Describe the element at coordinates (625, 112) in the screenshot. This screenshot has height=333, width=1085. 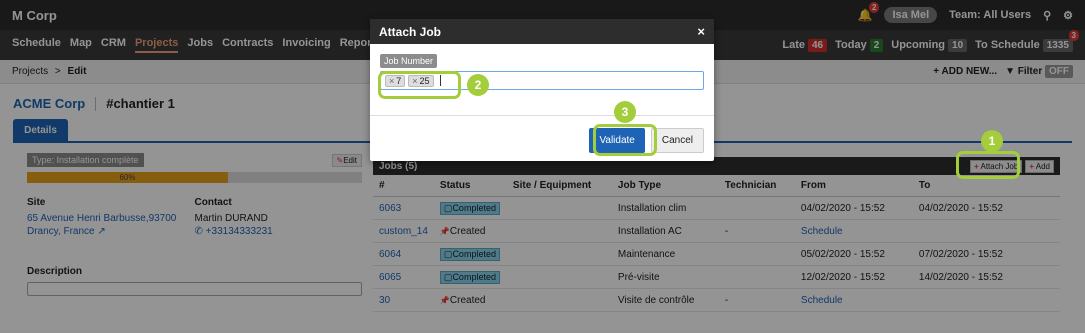
I see `step-3-marker: 3` at that location.